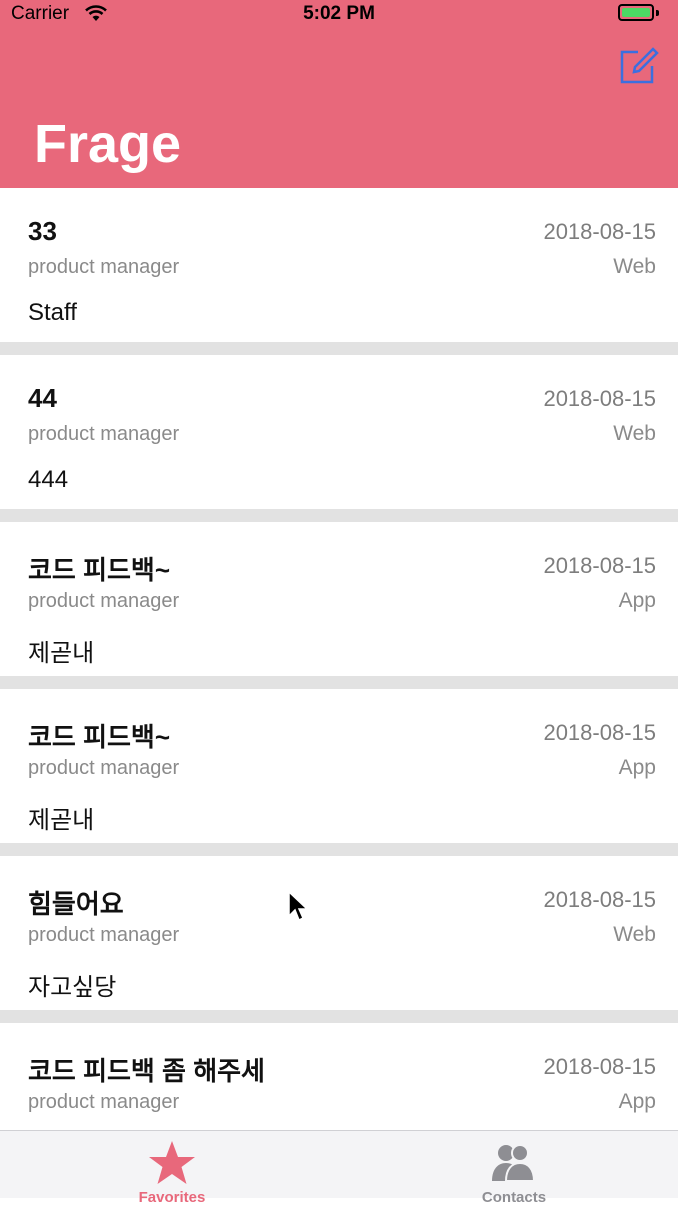  What do you see at coordinates (339, 265) in the screenshot?
I see `post-card: 33 2018-08-15 product manager Web Staff` at bounding box center [339, 265].